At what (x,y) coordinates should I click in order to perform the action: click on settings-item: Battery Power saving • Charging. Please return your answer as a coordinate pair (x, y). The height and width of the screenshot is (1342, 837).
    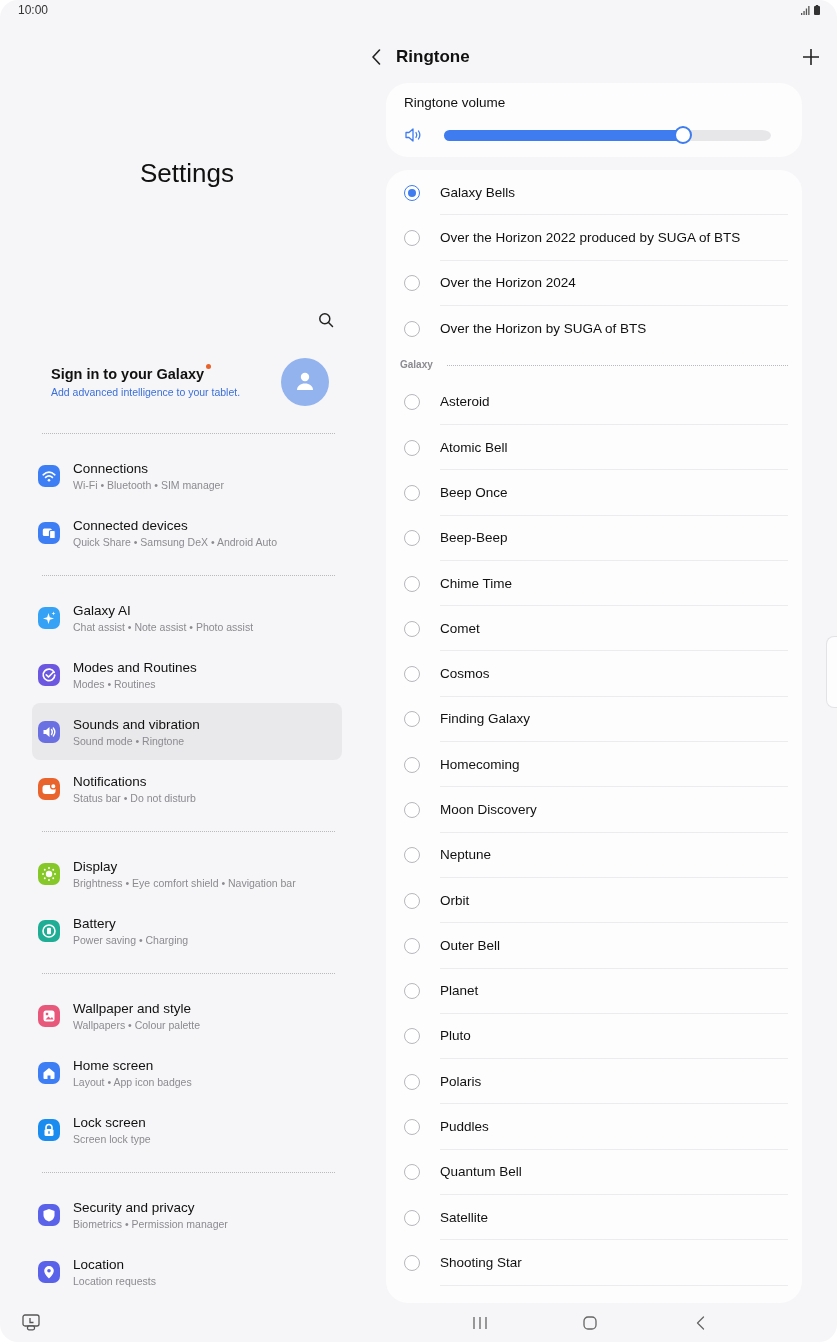
    Looking at the image, I should click on (187, 930).